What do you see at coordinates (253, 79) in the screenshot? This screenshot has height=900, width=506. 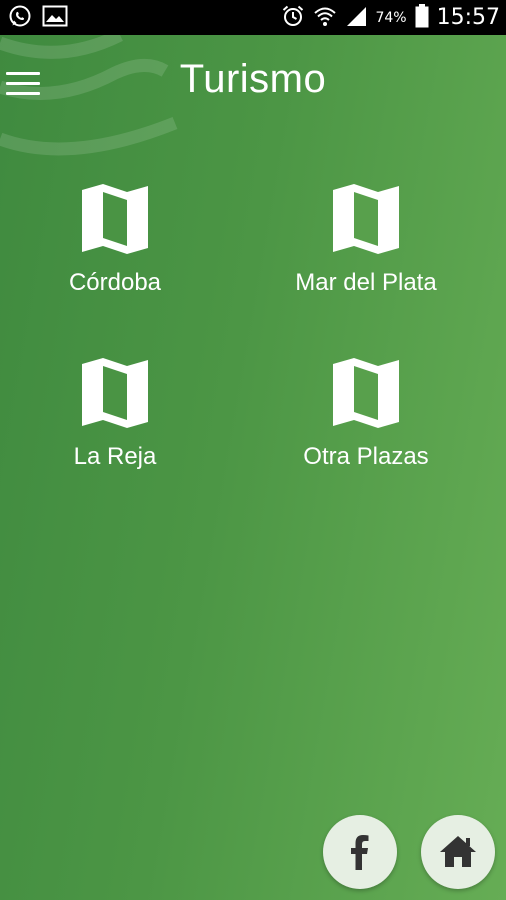 I see `page-title: Turismo` at bounding box center [253, 79].